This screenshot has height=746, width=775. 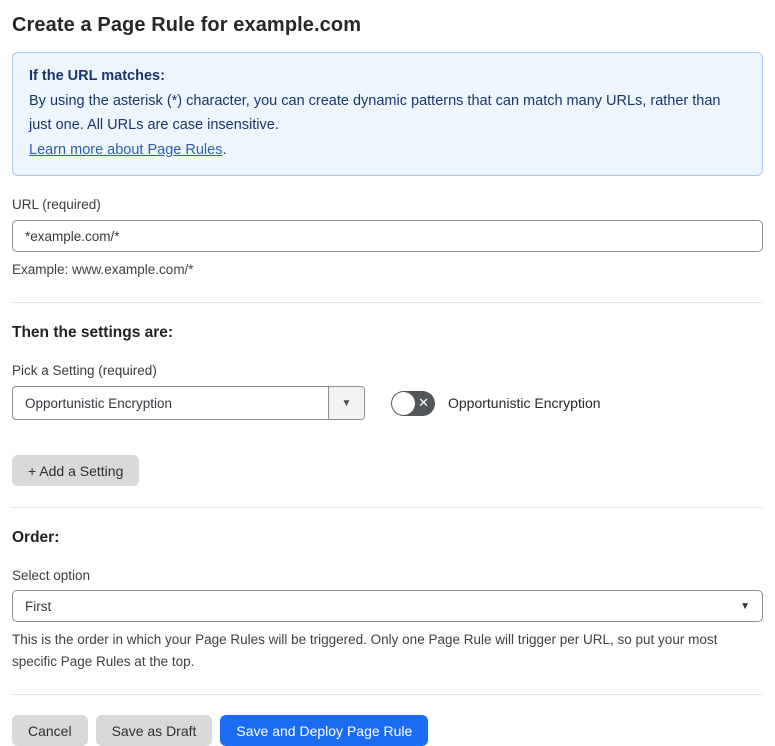 What do you see at coordinates (224, 149) in the screenshot?
I see `link-suffix: .` at bounding box center [224, 149].